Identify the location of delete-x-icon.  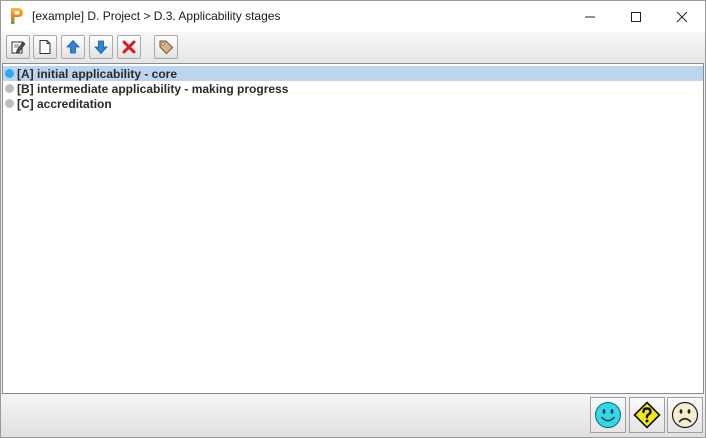
(129, 47).